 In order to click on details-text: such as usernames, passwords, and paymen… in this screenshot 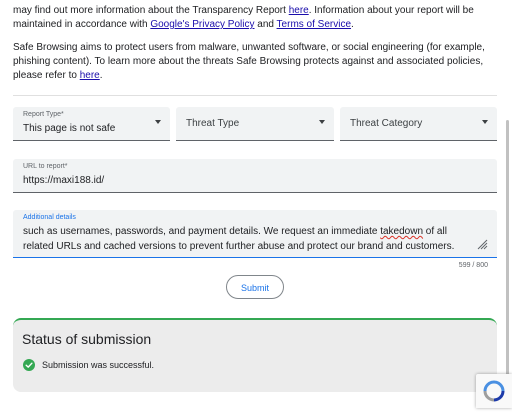, I will do `click(202, 231)`.